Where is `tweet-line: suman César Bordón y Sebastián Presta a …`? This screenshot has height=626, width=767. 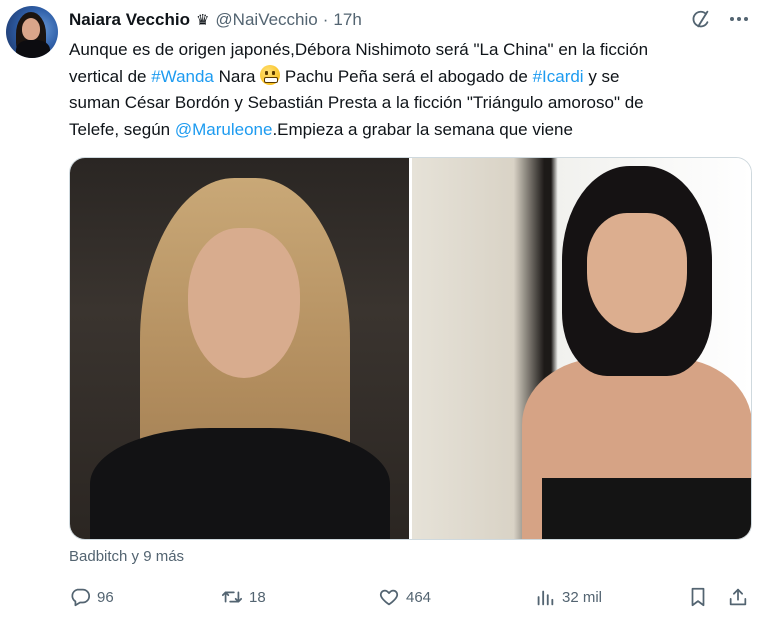
tweet-line: suman César Bordón y Sebastián Presta a … is located at coordinates (409, 103).